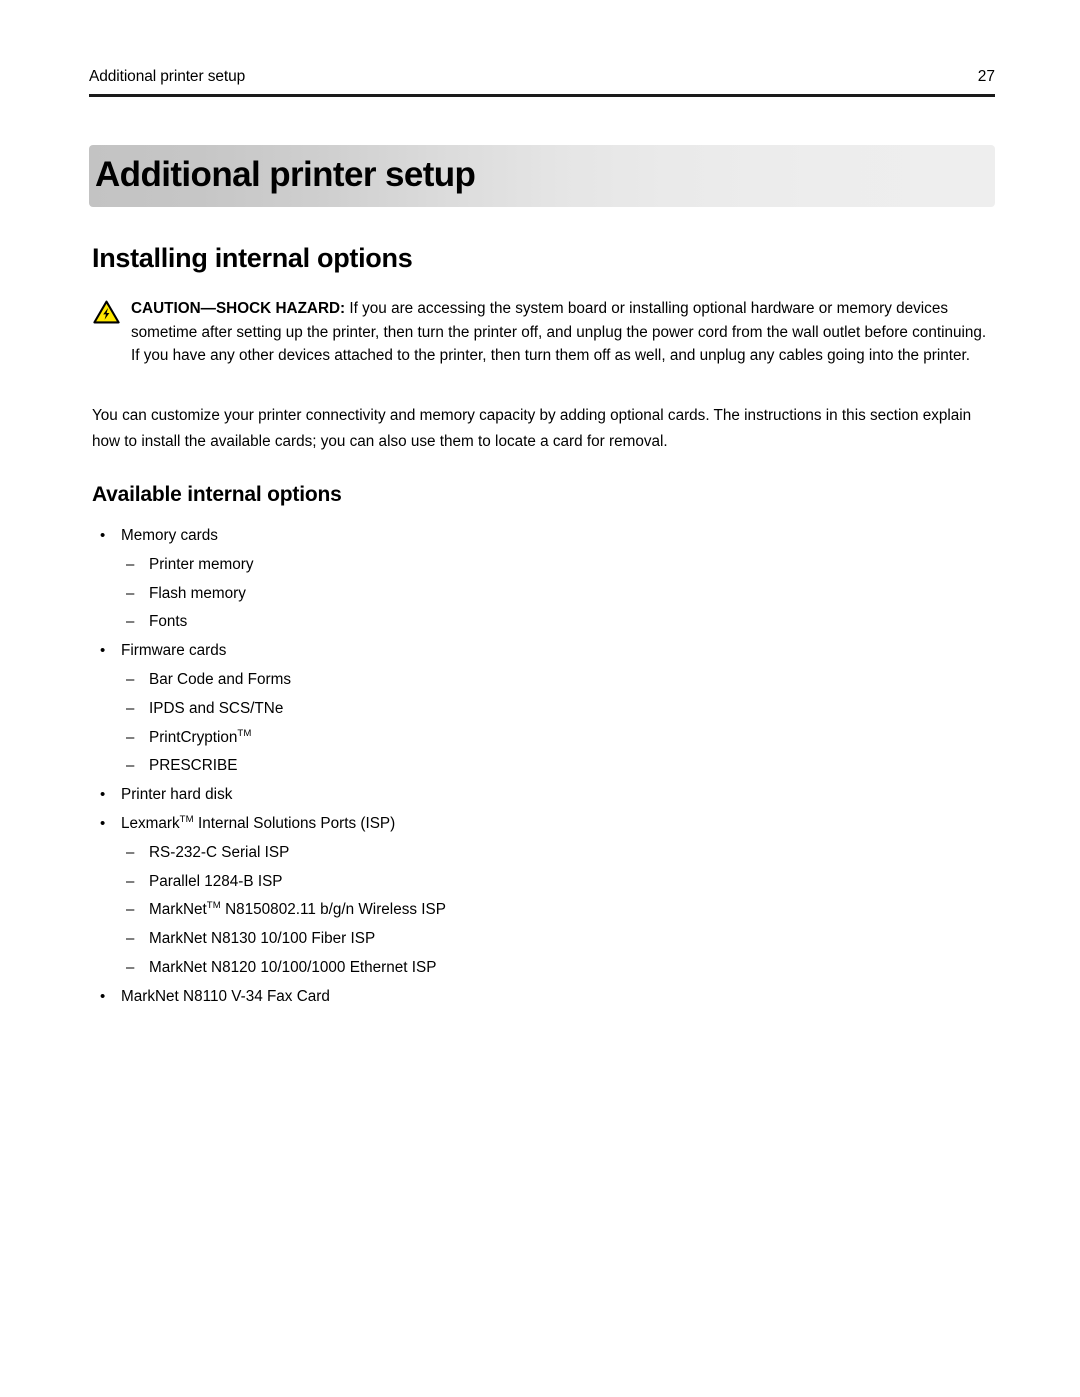 The width and height of the screenshot is (1080, 1397). What do you see at coordinates (225, 996) in the screenshot?
I see `list-item-label: MarkNet N8110 V-34 Fax Card` at bounding box center [225, 996].